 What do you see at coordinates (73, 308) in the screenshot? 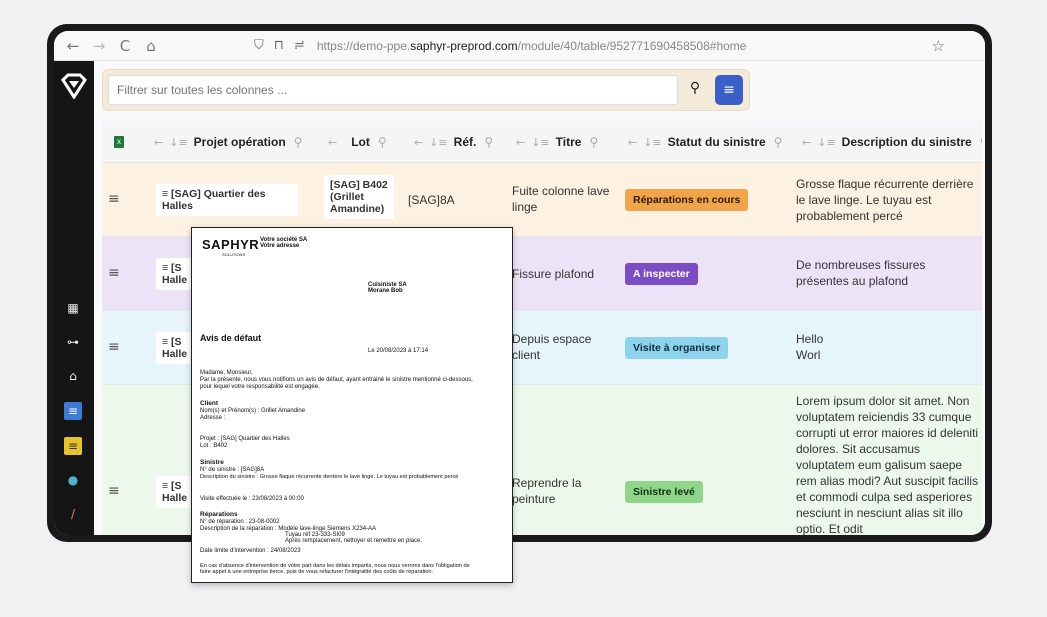
I see `building-icon: ▦` at bounding box center [73, 308].